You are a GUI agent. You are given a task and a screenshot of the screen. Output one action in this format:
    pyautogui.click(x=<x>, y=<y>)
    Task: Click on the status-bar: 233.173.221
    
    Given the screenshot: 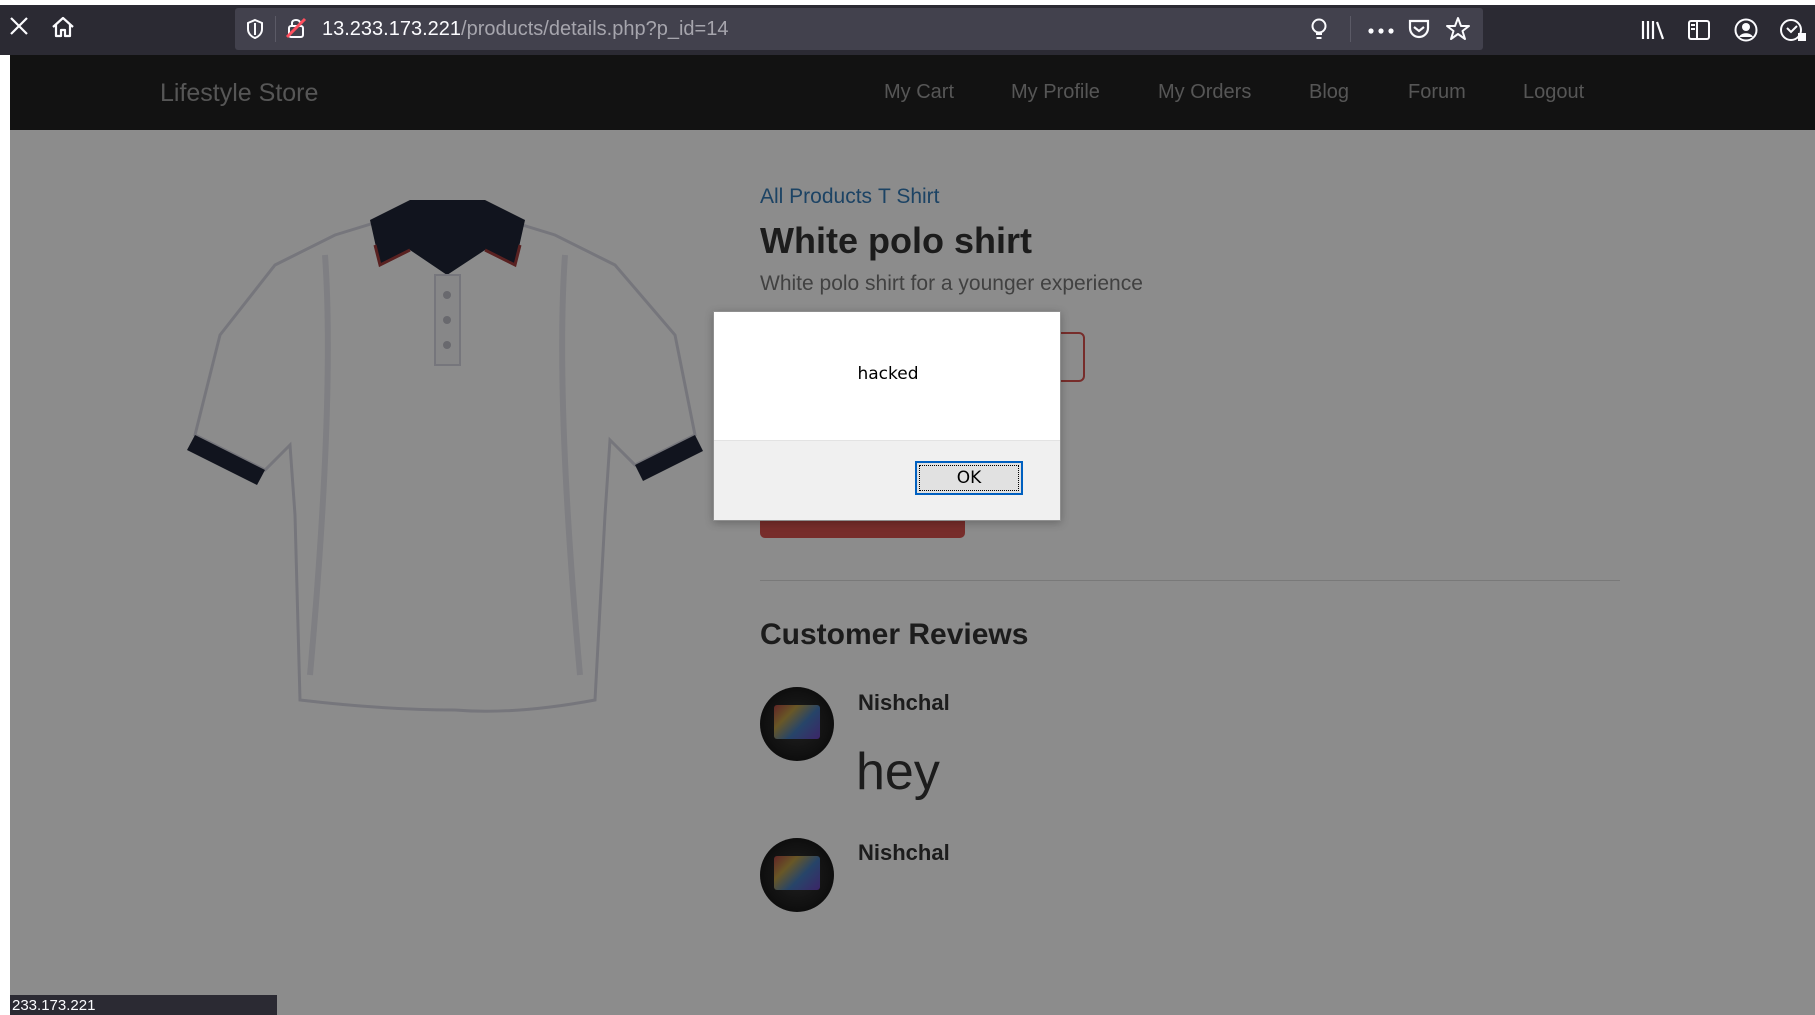 What is the action you would take?
    pyautogui.click(x=143, y=1005)
    